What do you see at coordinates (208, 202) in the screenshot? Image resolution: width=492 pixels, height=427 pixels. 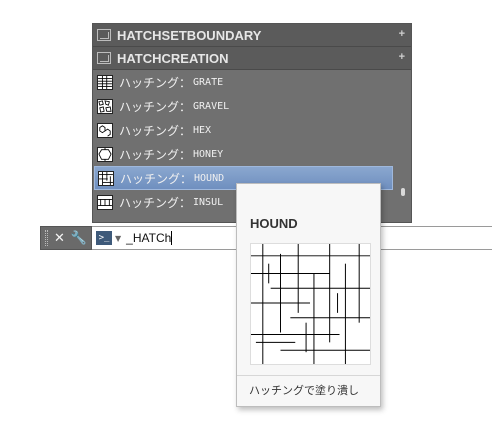 I see `item-name: INSUL` at bounding box center [208, 202].